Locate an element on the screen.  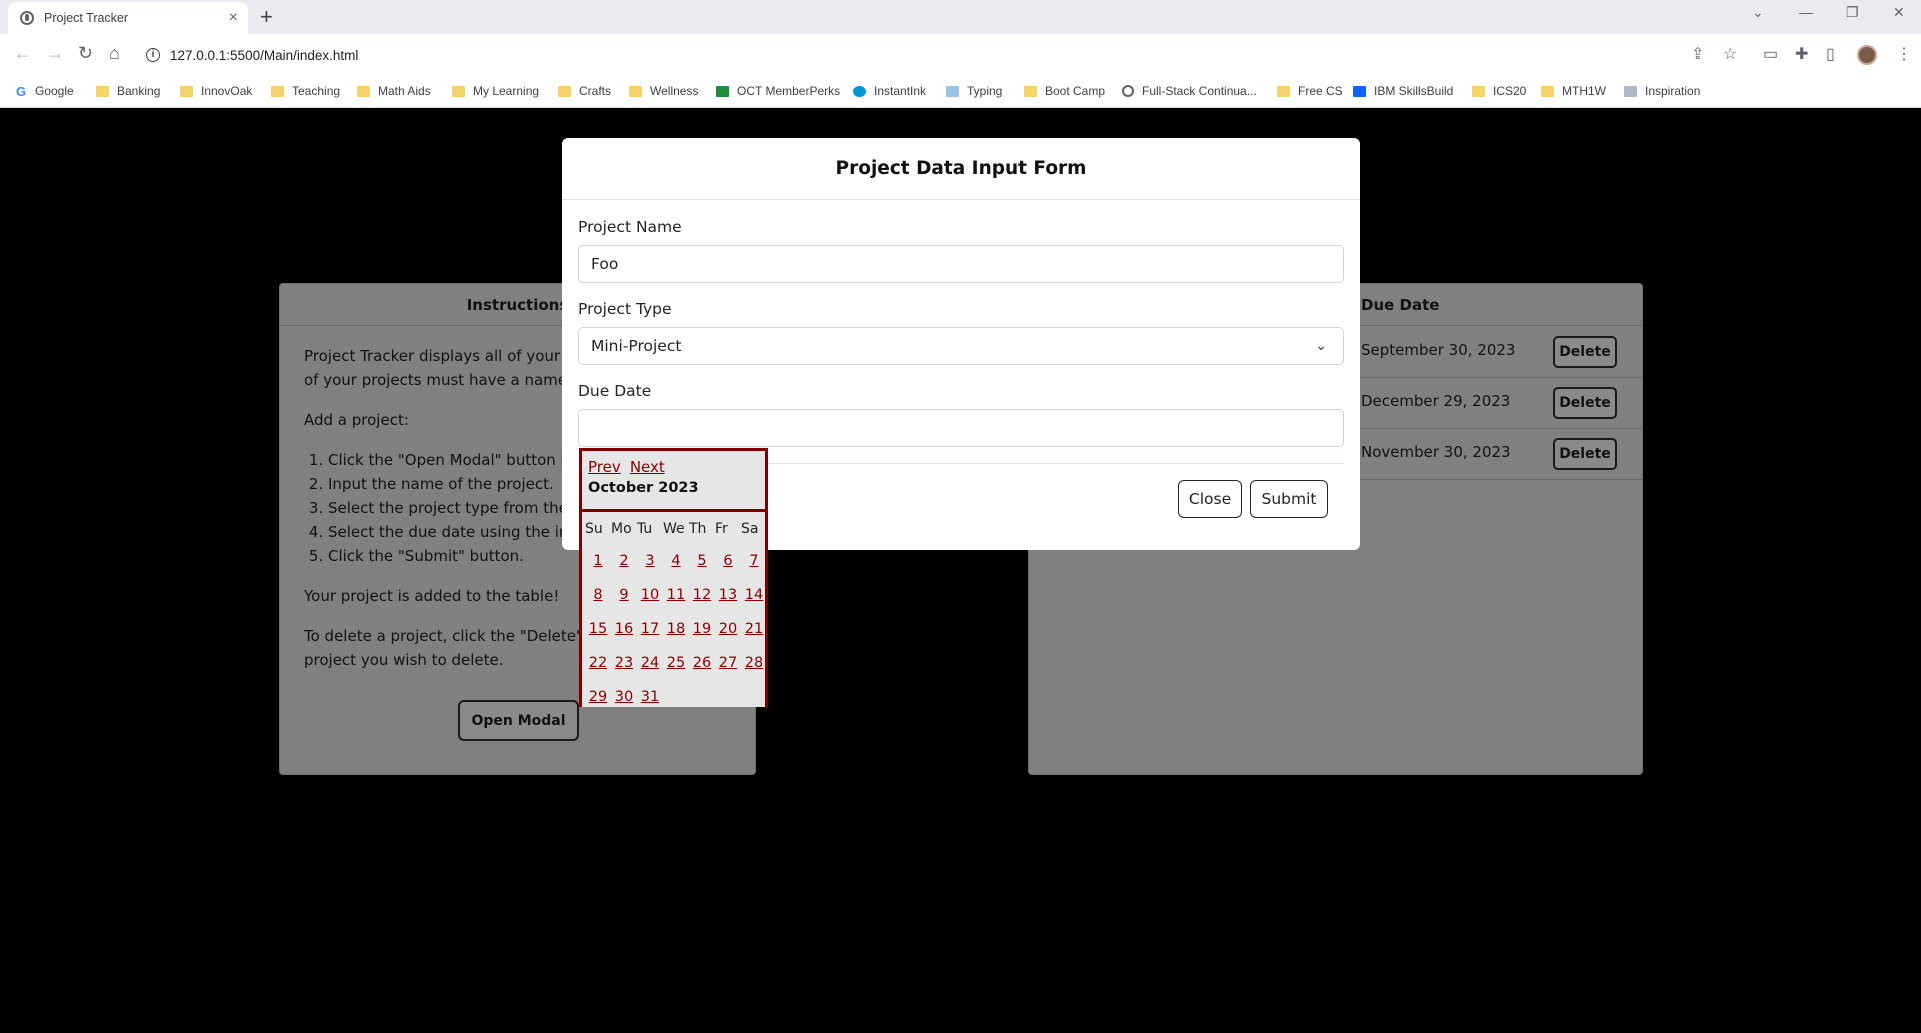
bookmark-item: G Google is located at coordinates (45, 91).